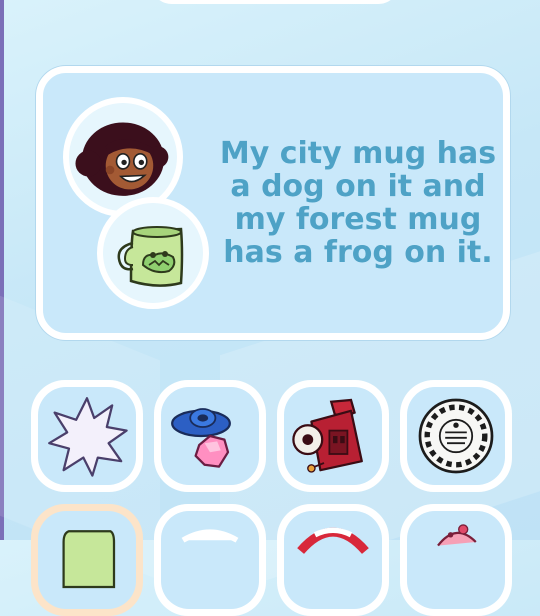 The height and width of the screenshot is (616, 540). I want to click on star-burst-icon, so click(88, 437).